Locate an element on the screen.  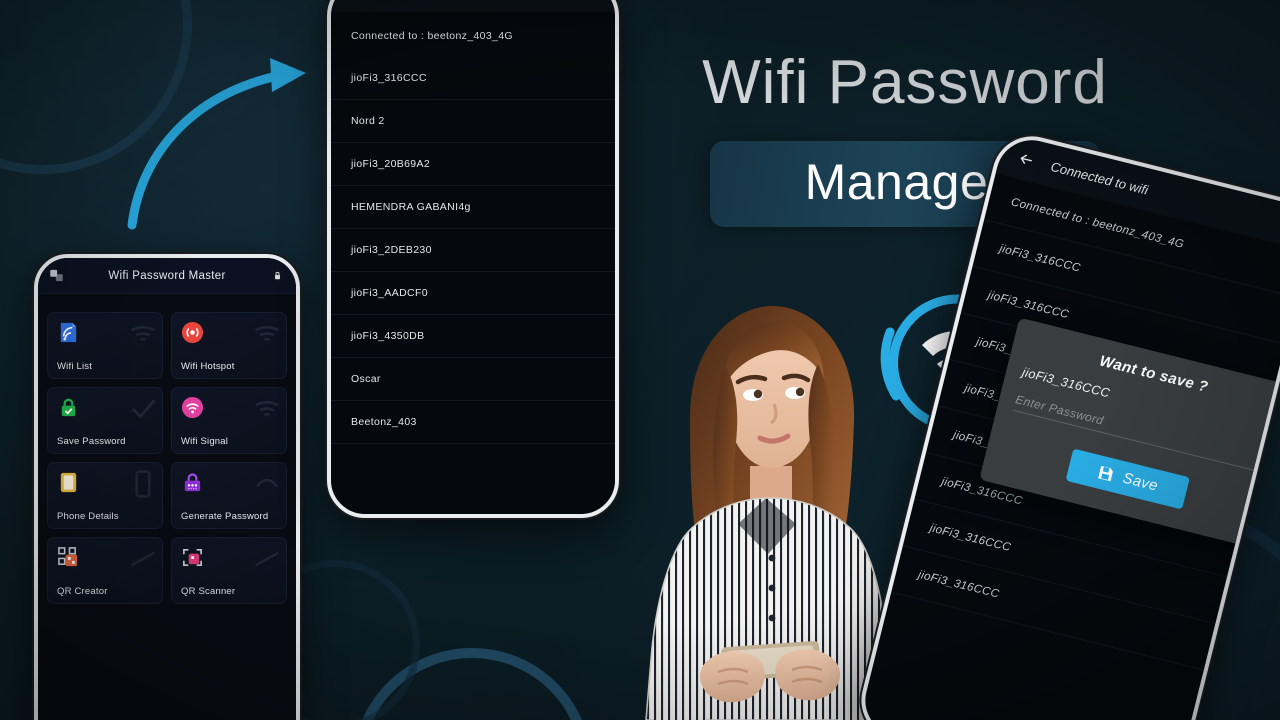
wifi-network-row: jioFi3_2DEB230 is located at coordinates (473, 250).